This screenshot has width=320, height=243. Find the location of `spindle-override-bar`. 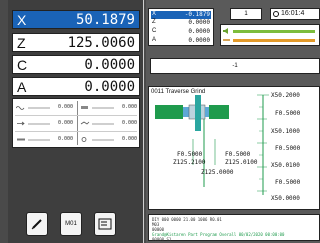

spindle-override-bar is located at coordinates (103, 108).